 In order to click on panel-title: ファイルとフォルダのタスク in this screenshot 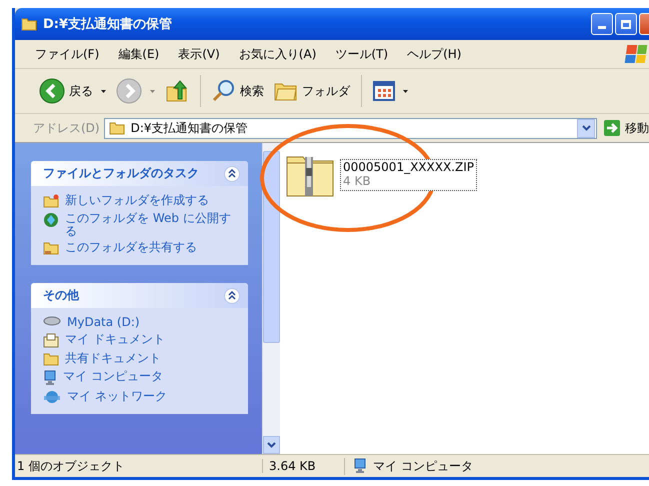, I will do `click(121, 173)`.